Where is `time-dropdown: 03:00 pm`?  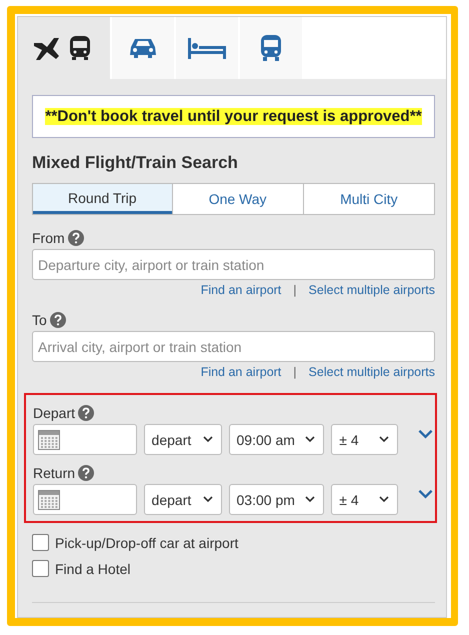 time-dropdown: 03:00 pm is located at coordinates (276, 499).